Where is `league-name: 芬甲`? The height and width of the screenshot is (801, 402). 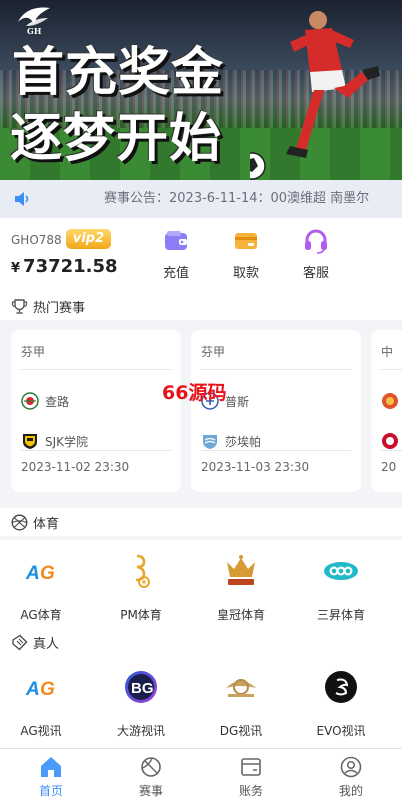
league-name: 芬甲 is located at coordinates (33, 352).